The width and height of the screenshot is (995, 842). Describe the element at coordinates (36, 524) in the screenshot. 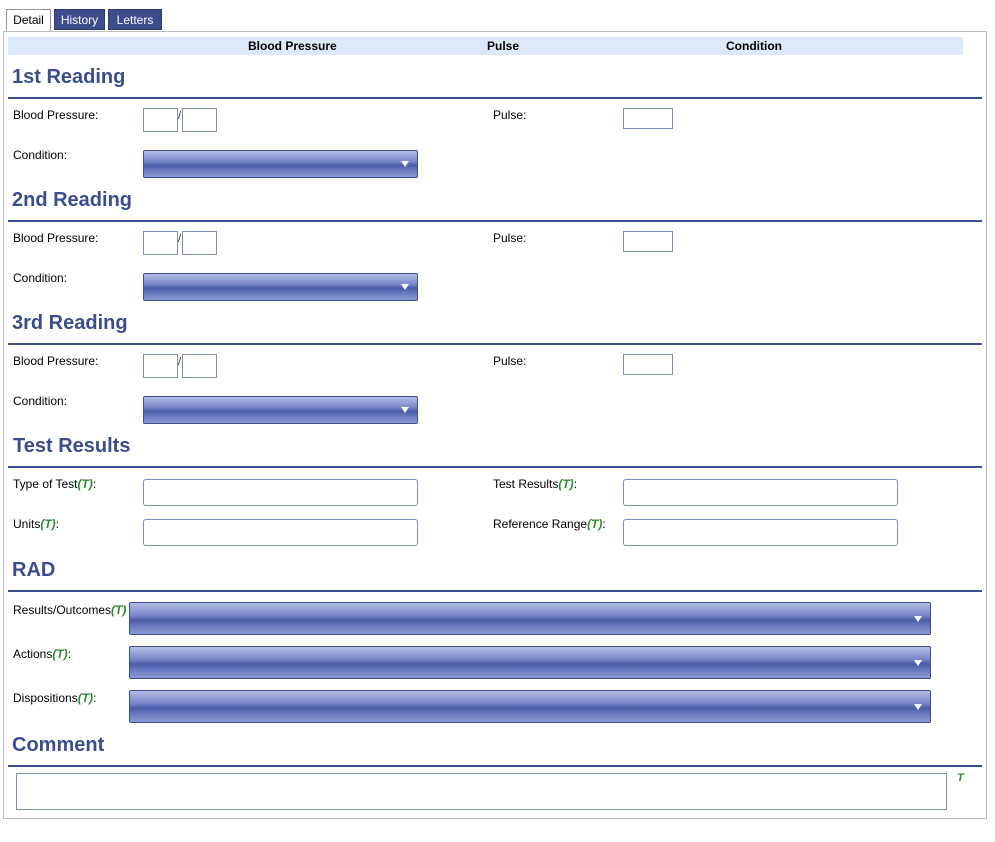

I see `units-label: Units(T):` at that location.